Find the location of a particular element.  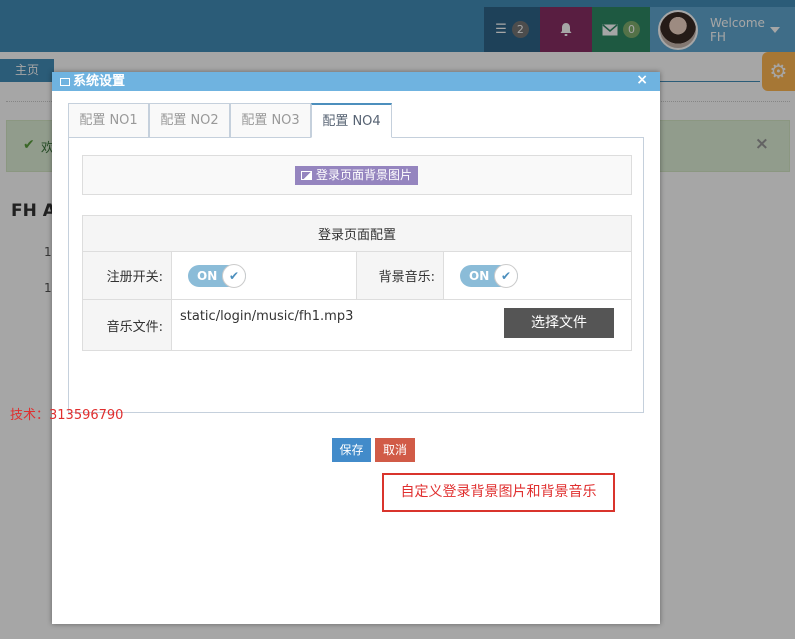

feature-annotation-box: 自定义登录背景图片和背景音乐 is located at coordinates (498, 492).